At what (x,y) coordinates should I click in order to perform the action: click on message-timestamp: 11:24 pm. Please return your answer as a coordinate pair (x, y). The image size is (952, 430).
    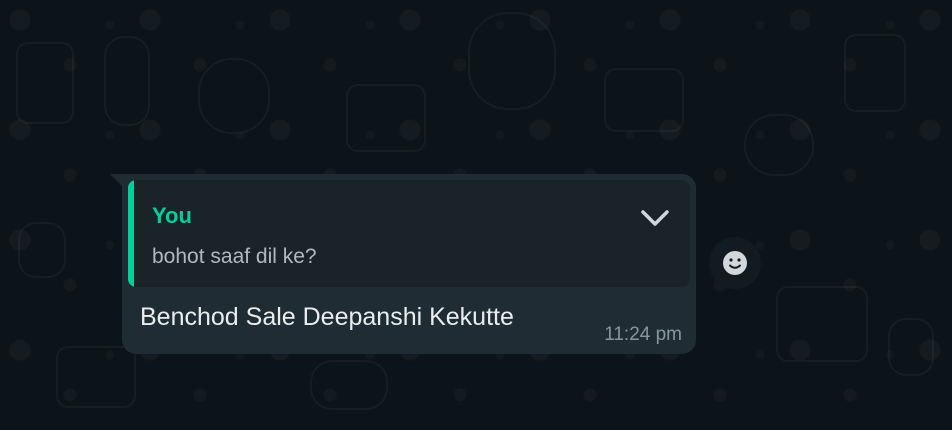
    Looking at the image, I should click on (643, 334).